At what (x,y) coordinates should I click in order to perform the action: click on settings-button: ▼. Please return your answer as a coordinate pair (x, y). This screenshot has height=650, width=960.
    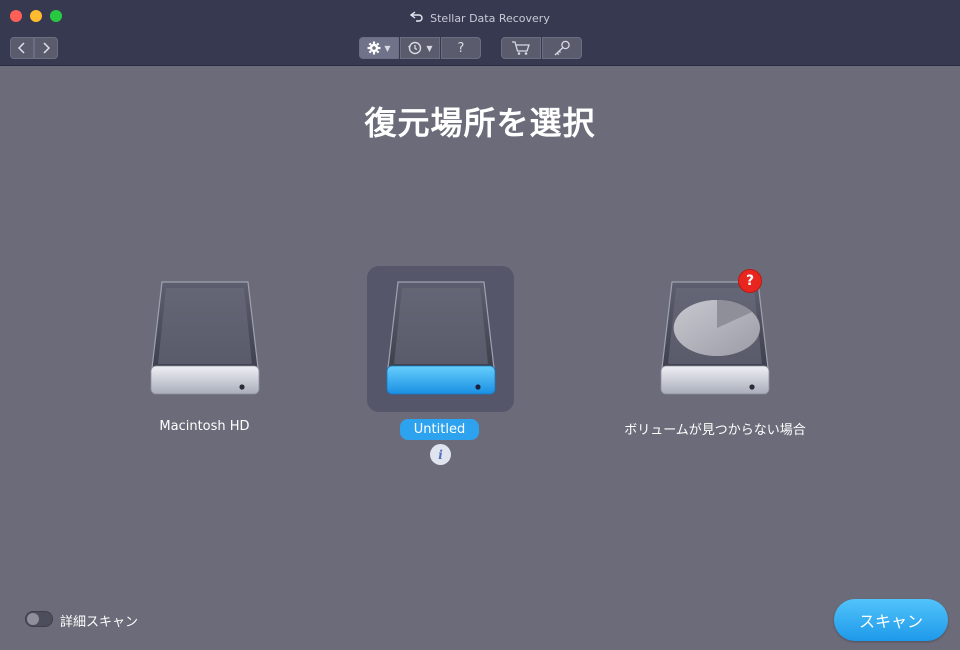
    Looking at the image, I should click on (379, 48).